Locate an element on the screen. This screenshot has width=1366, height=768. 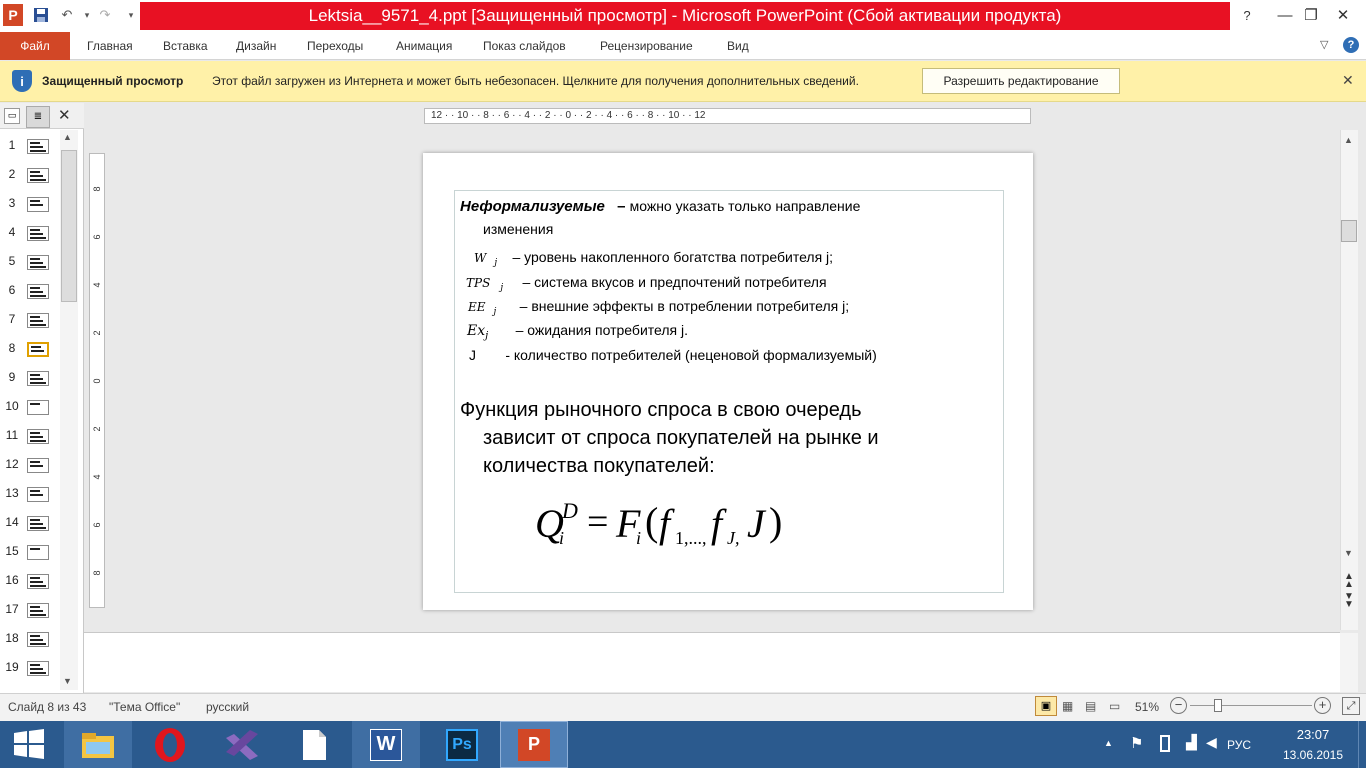
slide-thumbnail-number: 15 is located at coordinates (12, 551).